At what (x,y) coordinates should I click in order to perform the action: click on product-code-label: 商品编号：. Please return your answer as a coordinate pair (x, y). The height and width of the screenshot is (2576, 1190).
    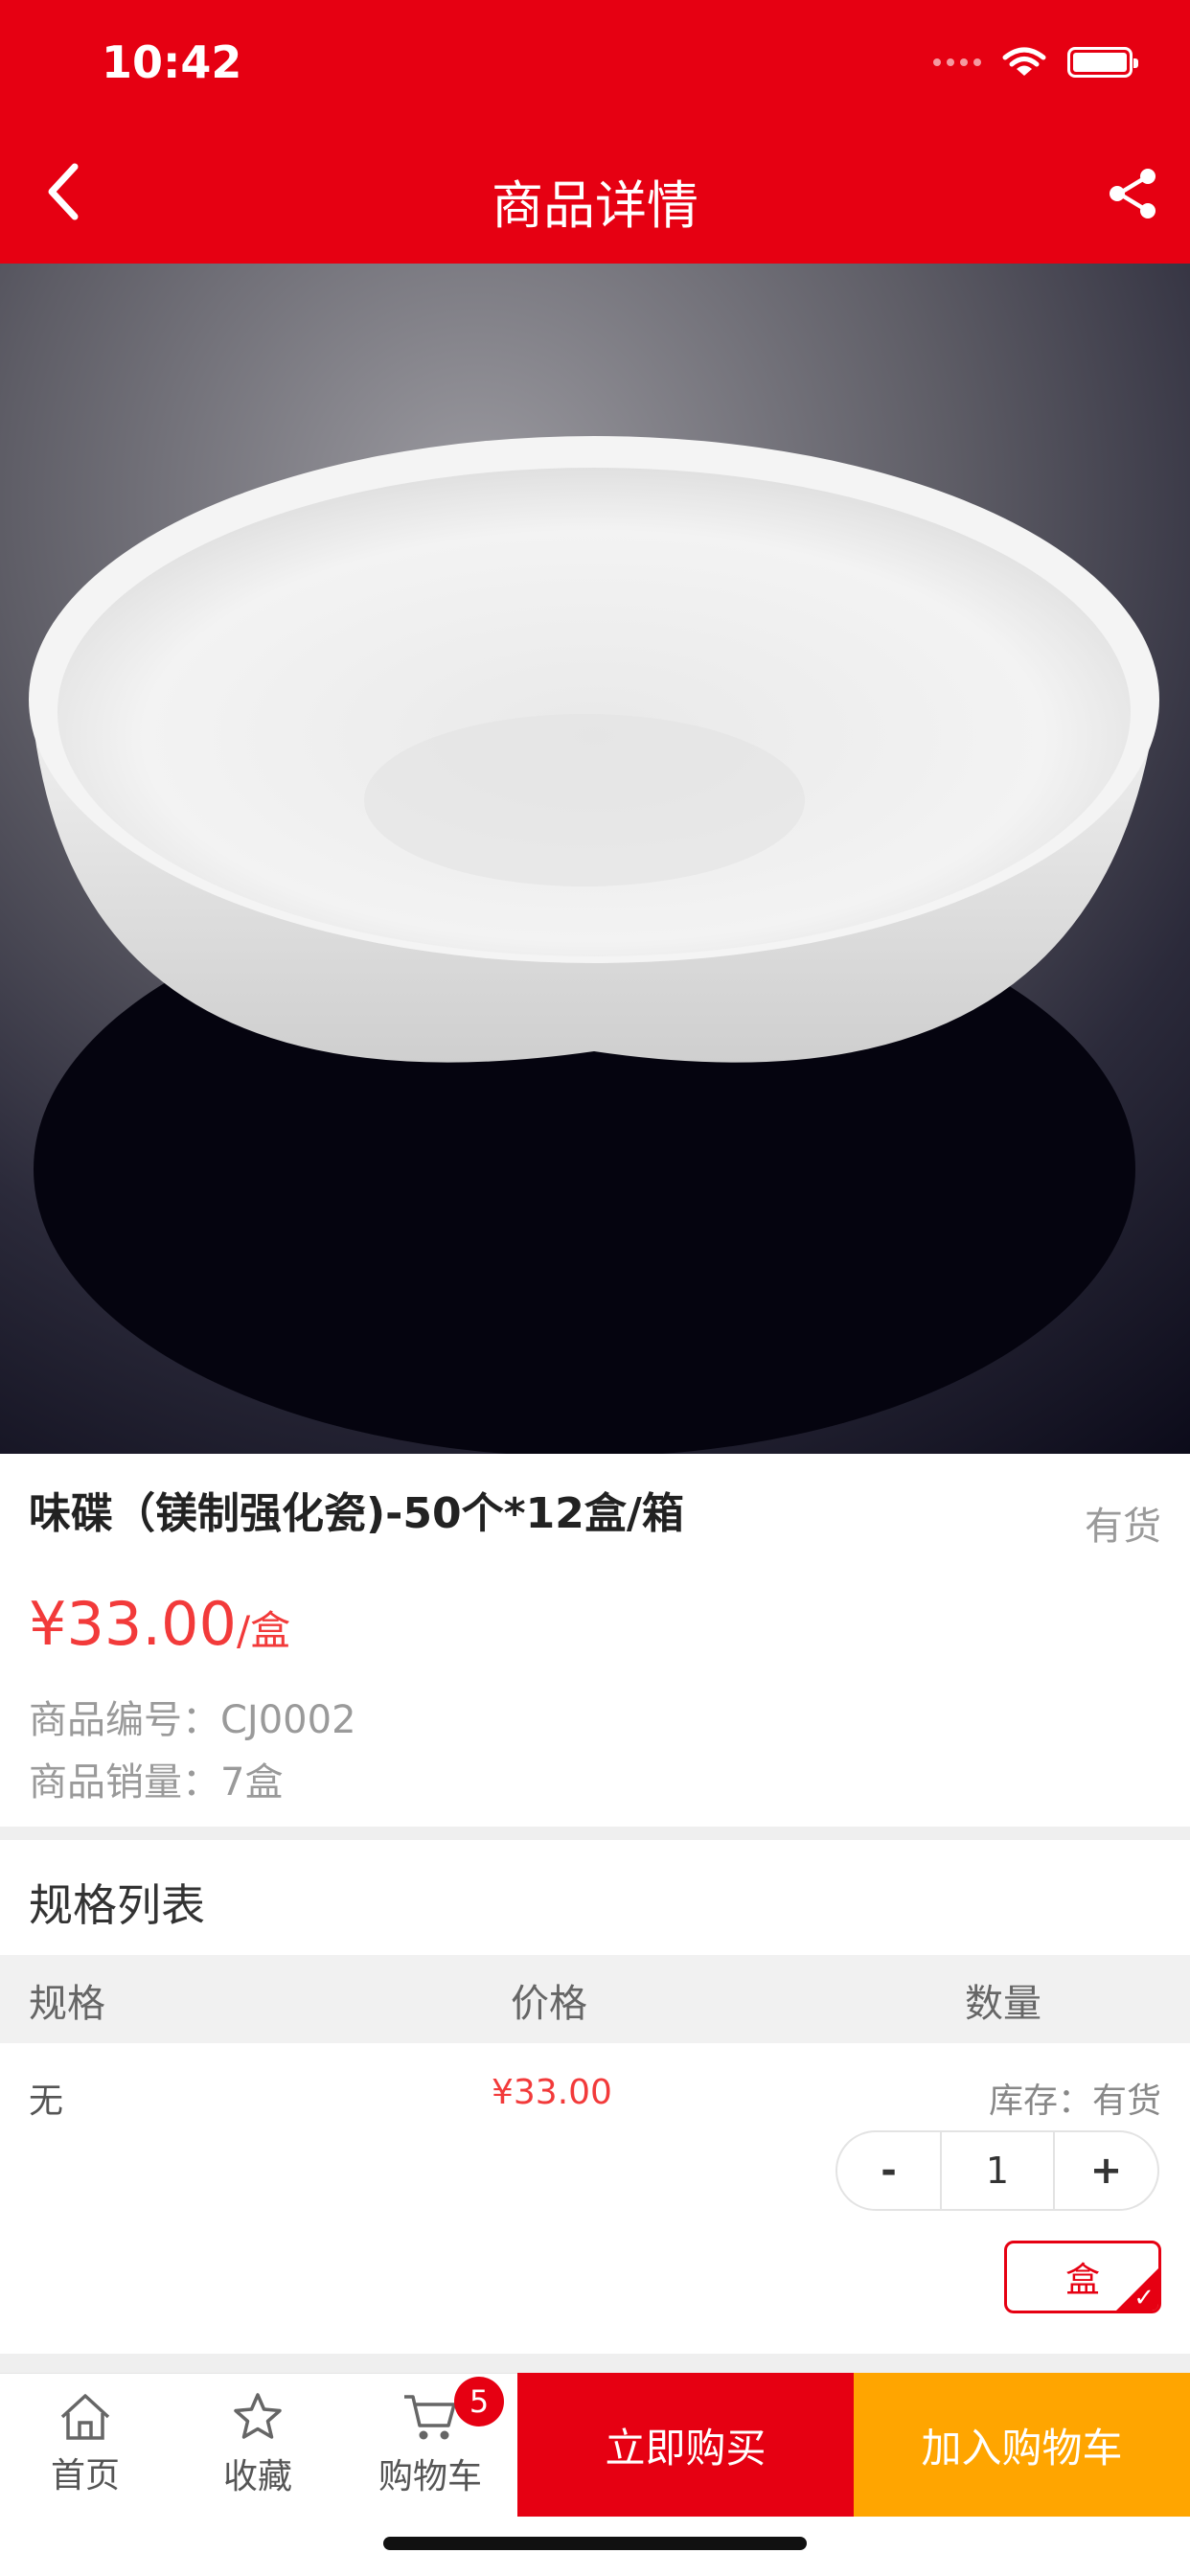
    Looking at the image, I should click on (125, 1720).